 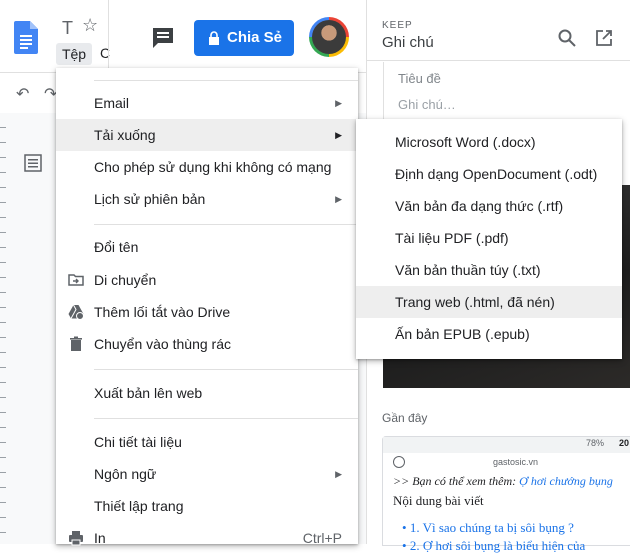 What do you see at coordinates (479, 206) in the screenshot?
I see `download-option-label: Văn bản đa dạng thức (.rtf)` at bounding box center [479, 206].